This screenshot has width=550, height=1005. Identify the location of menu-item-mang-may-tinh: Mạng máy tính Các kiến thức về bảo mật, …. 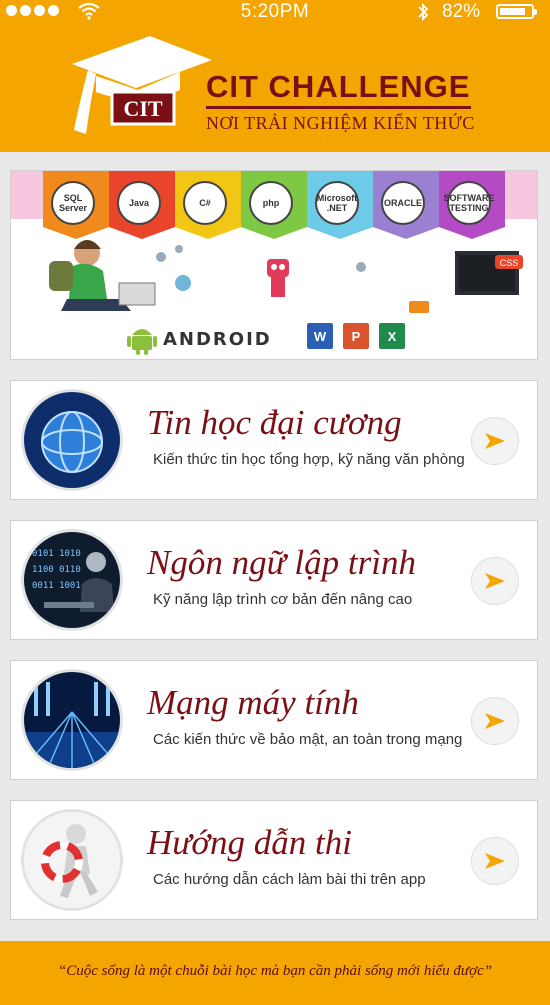
(274, 720).